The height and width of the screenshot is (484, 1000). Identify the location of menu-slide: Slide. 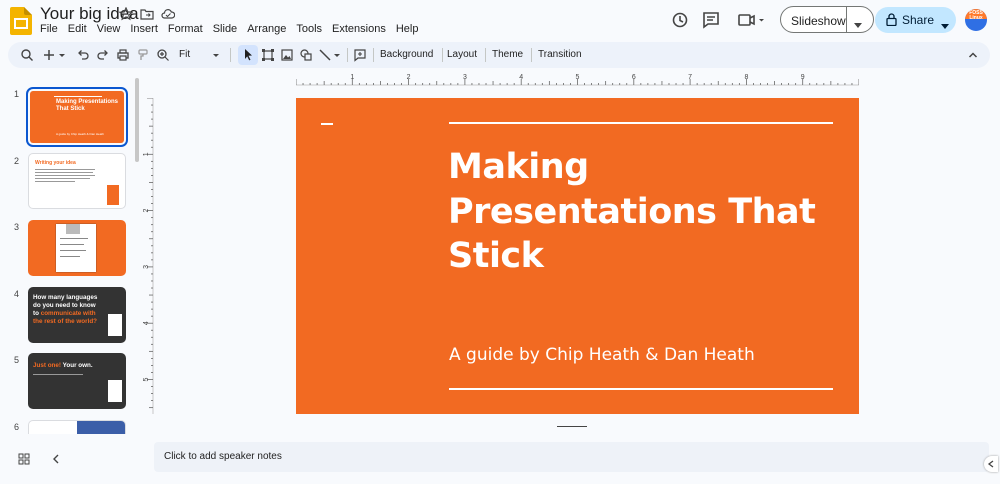
(225, 30).